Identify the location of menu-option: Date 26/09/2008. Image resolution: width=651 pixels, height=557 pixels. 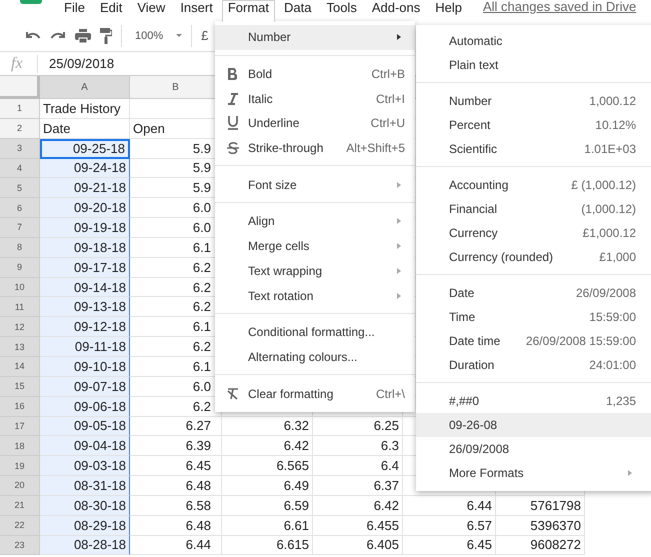
(533, 293).